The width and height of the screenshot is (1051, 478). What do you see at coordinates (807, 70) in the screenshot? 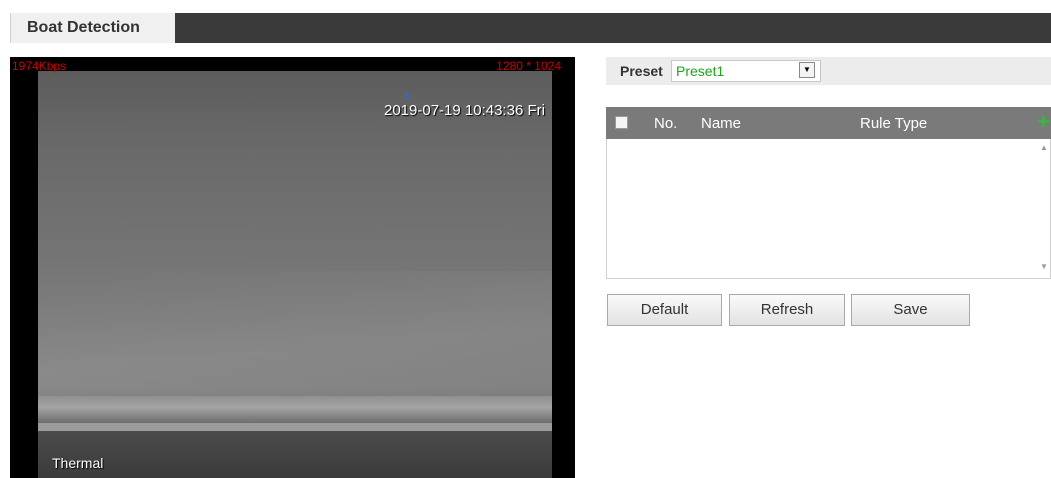
I see `chevron-down-icon: ▼` at bounding box center [807, 70].